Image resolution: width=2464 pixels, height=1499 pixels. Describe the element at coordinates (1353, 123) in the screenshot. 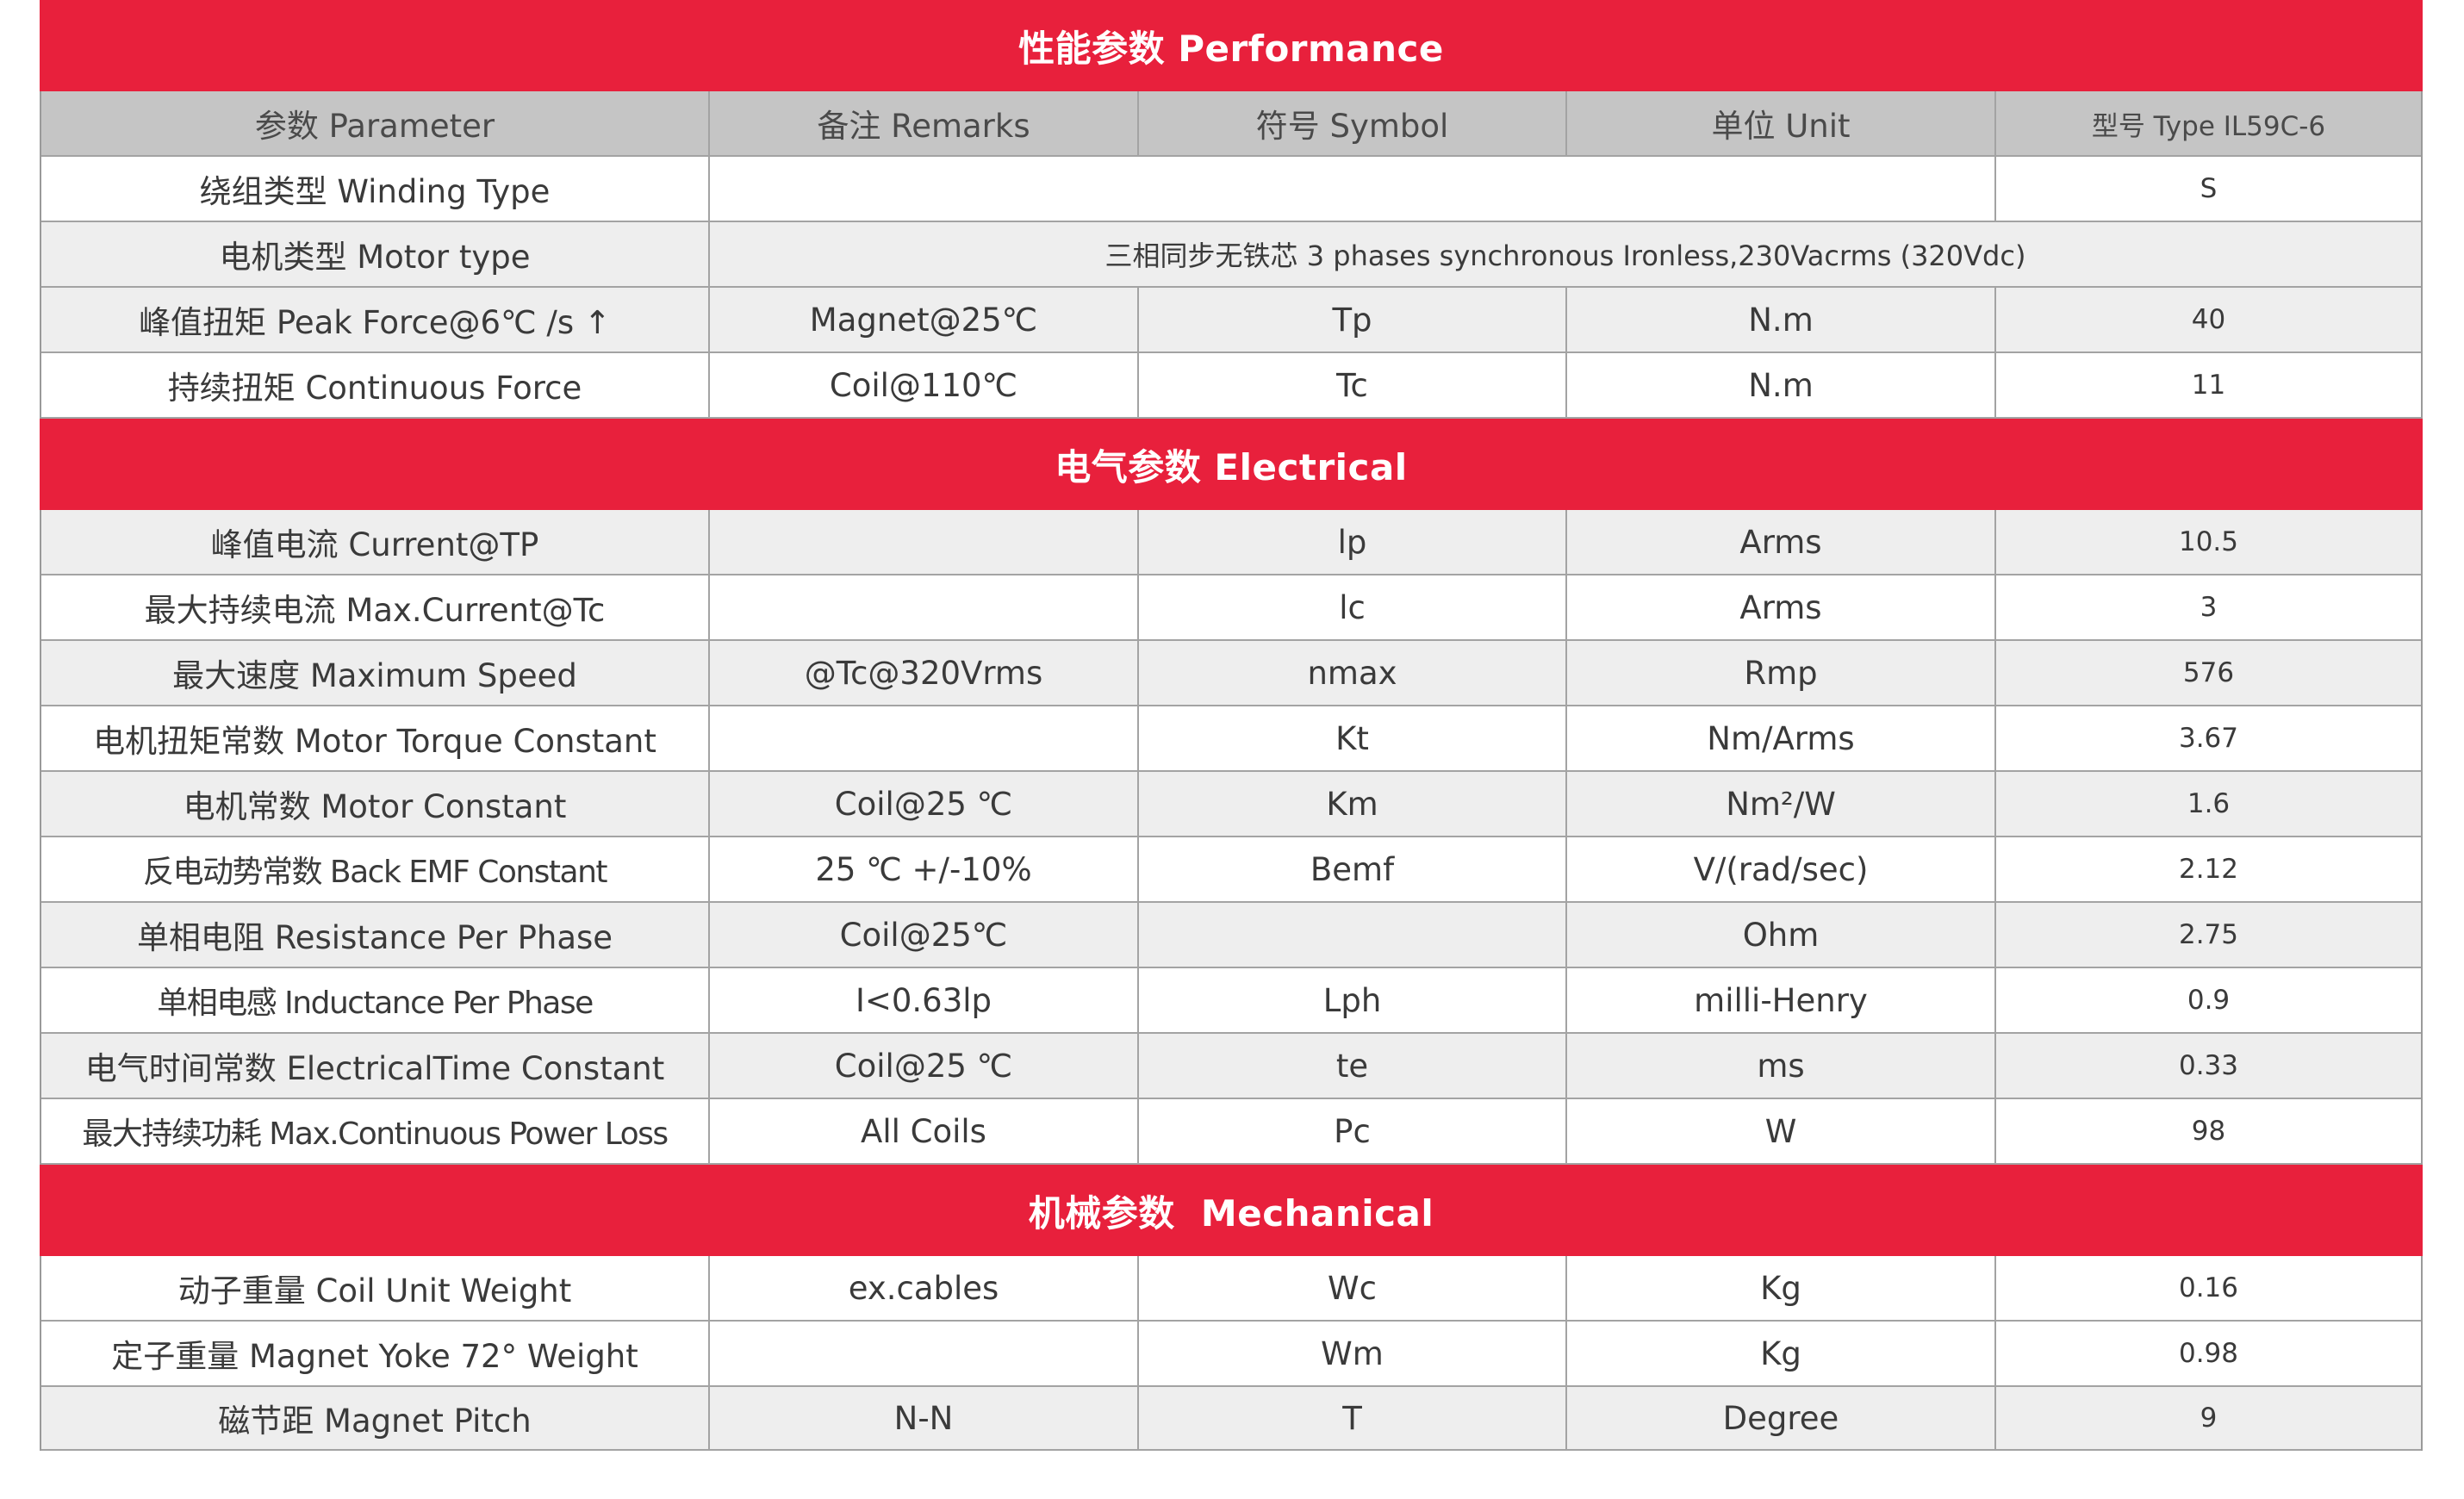

I see `column-header-symbol: 符号 Symbol` at that location.